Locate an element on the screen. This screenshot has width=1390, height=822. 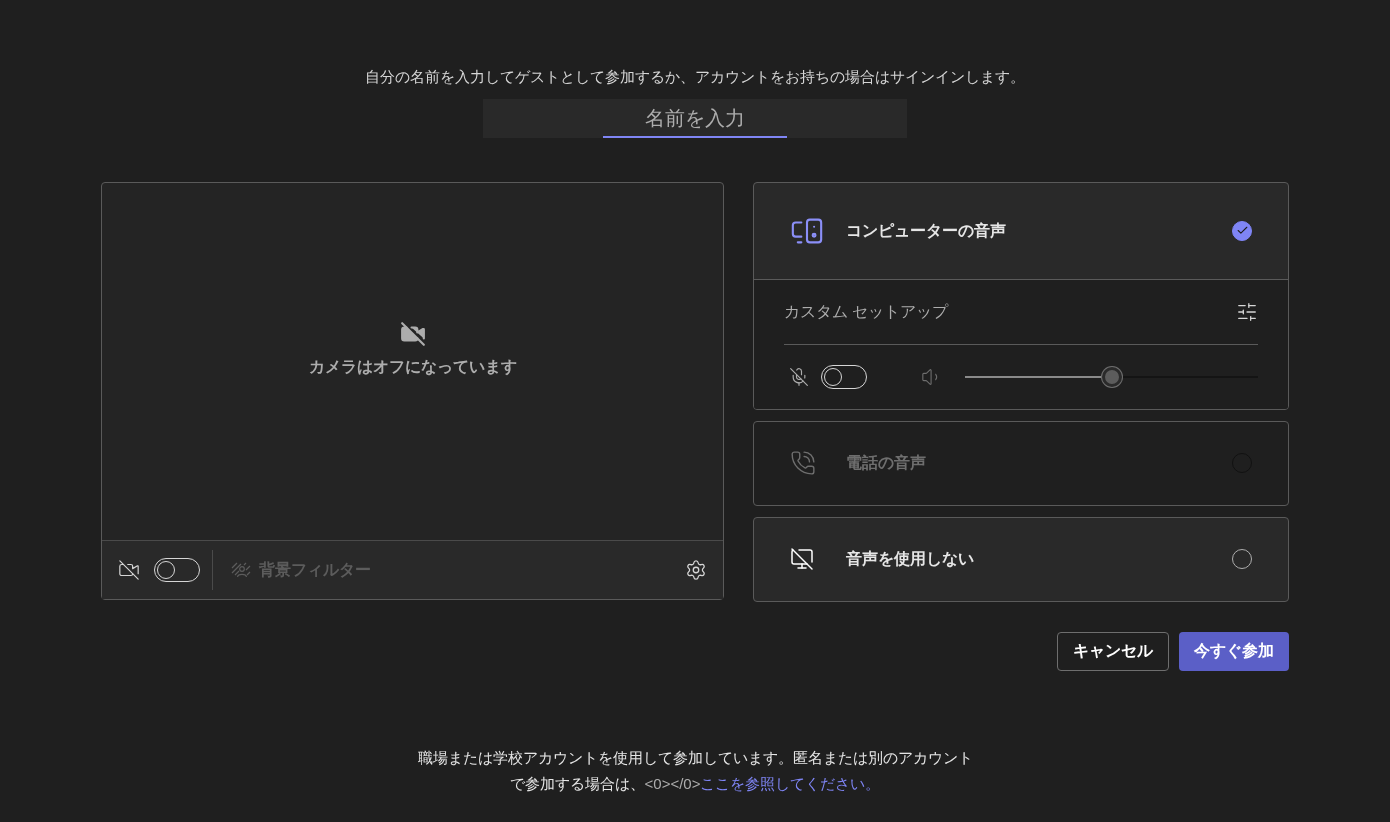
audio-option-card: コンピューターの音声 カスタム セットアップ is located at coordinates (1021, 295).